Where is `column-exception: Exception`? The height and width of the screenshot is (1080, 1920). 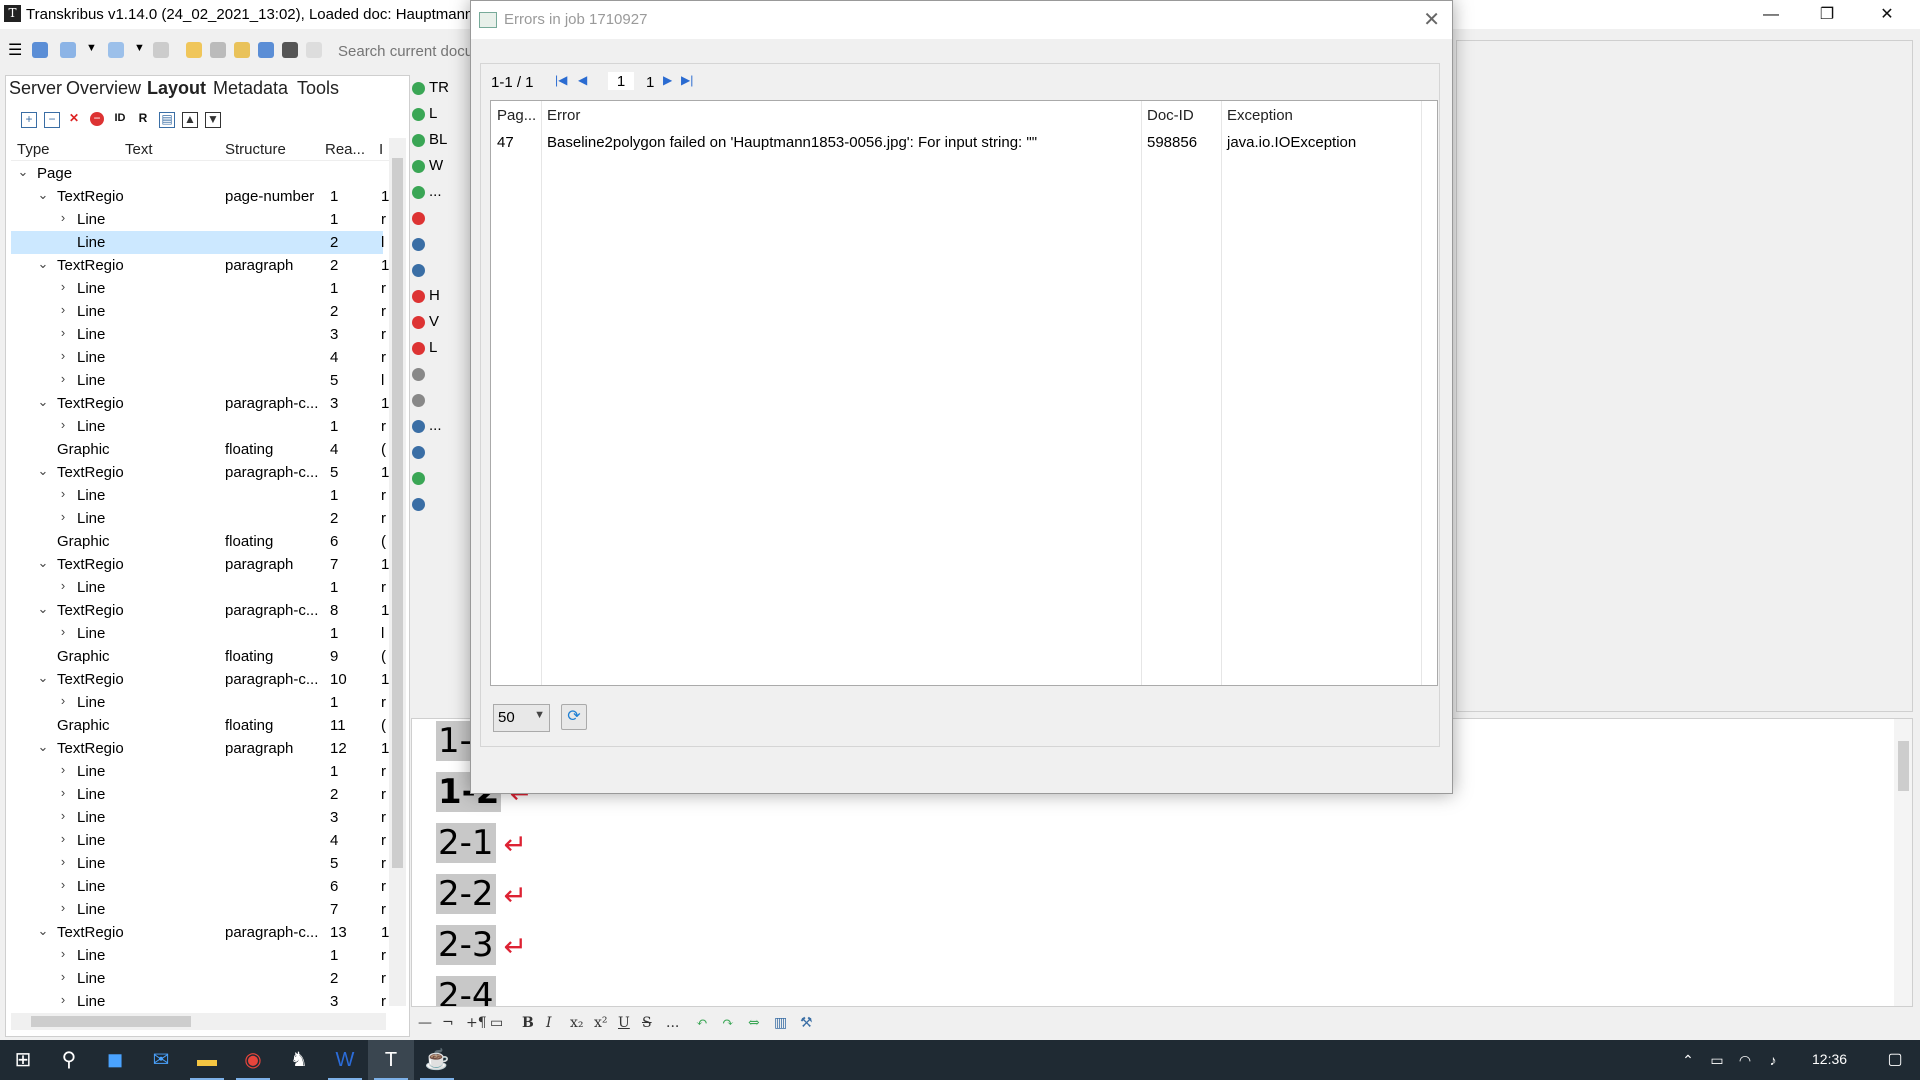
column-exception: Exception is located at coordinates (1260, 115).